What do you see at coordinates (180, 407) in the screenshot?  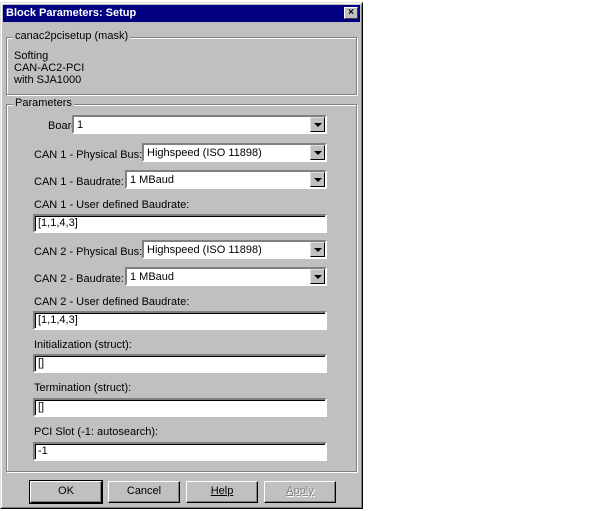 I see `termination-input: []` at bounding box center [180, 407].